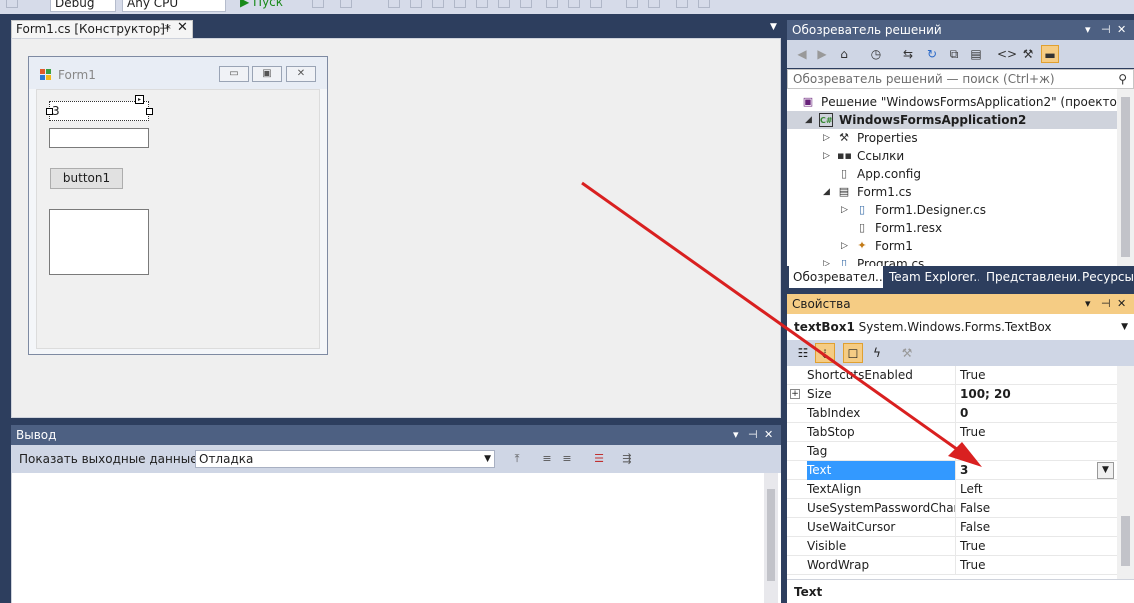 Image resolution: width=1134 pixels, height=603 pixels. What do you see at coordinates (908, 54) in the screenshot?
I see `sync-icon: ⇆` at bounding box center [908, 54].